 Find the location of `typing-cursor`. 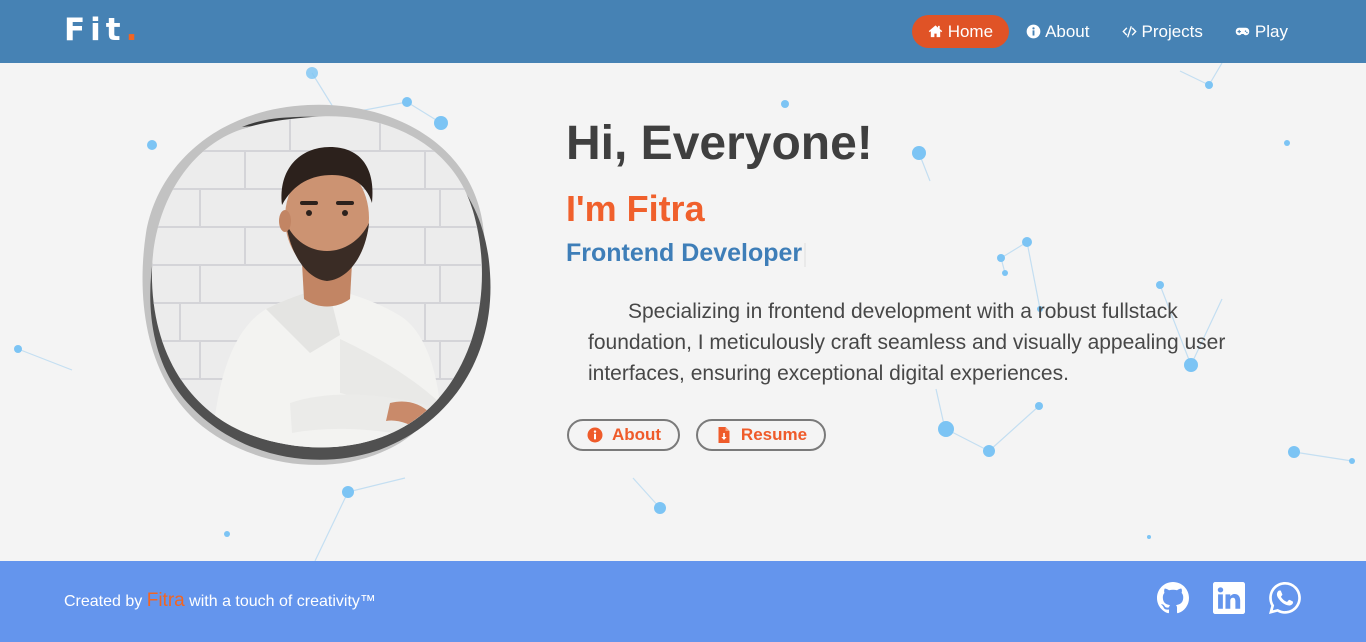

typing-cursor is located at coordinates (805, 255).